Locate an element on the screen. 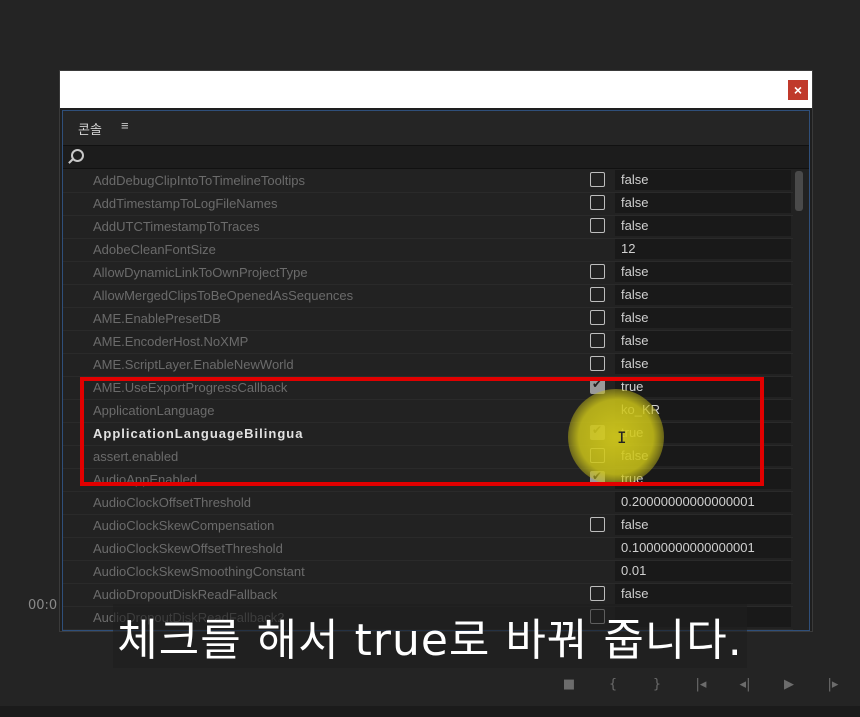 This screenshot has width=860, height=717. setting-name: AudioDropoutDiskReadFallback is located at coordinates (185, 594).